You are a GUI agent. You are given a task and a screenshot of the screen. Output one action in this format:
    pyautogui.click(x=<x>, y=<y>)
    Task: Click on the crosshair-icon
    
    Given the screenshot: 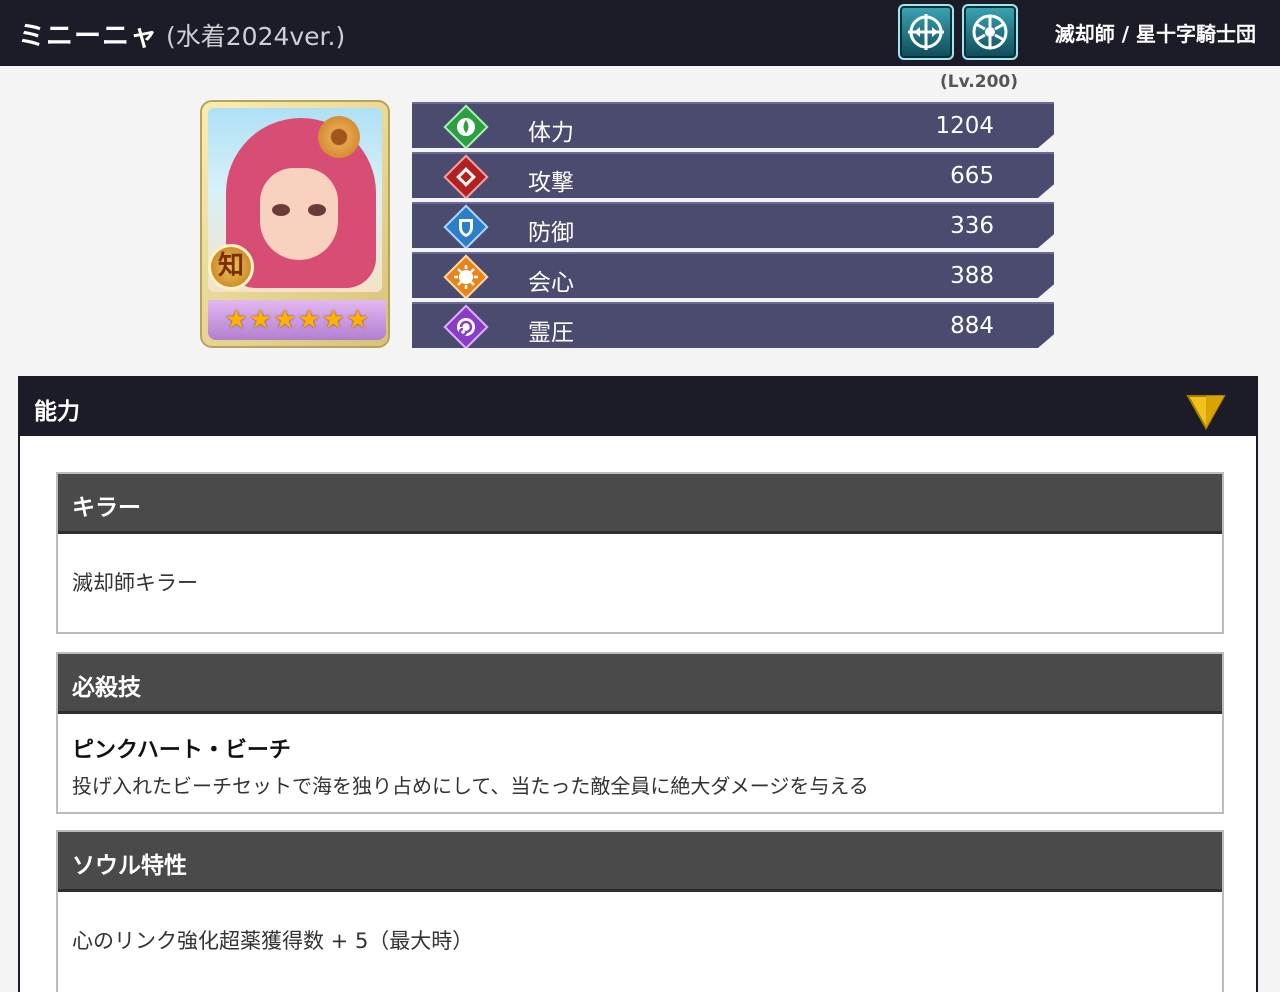 What is the action you would take?
    pyautogui.click(x=926, y=32)
    